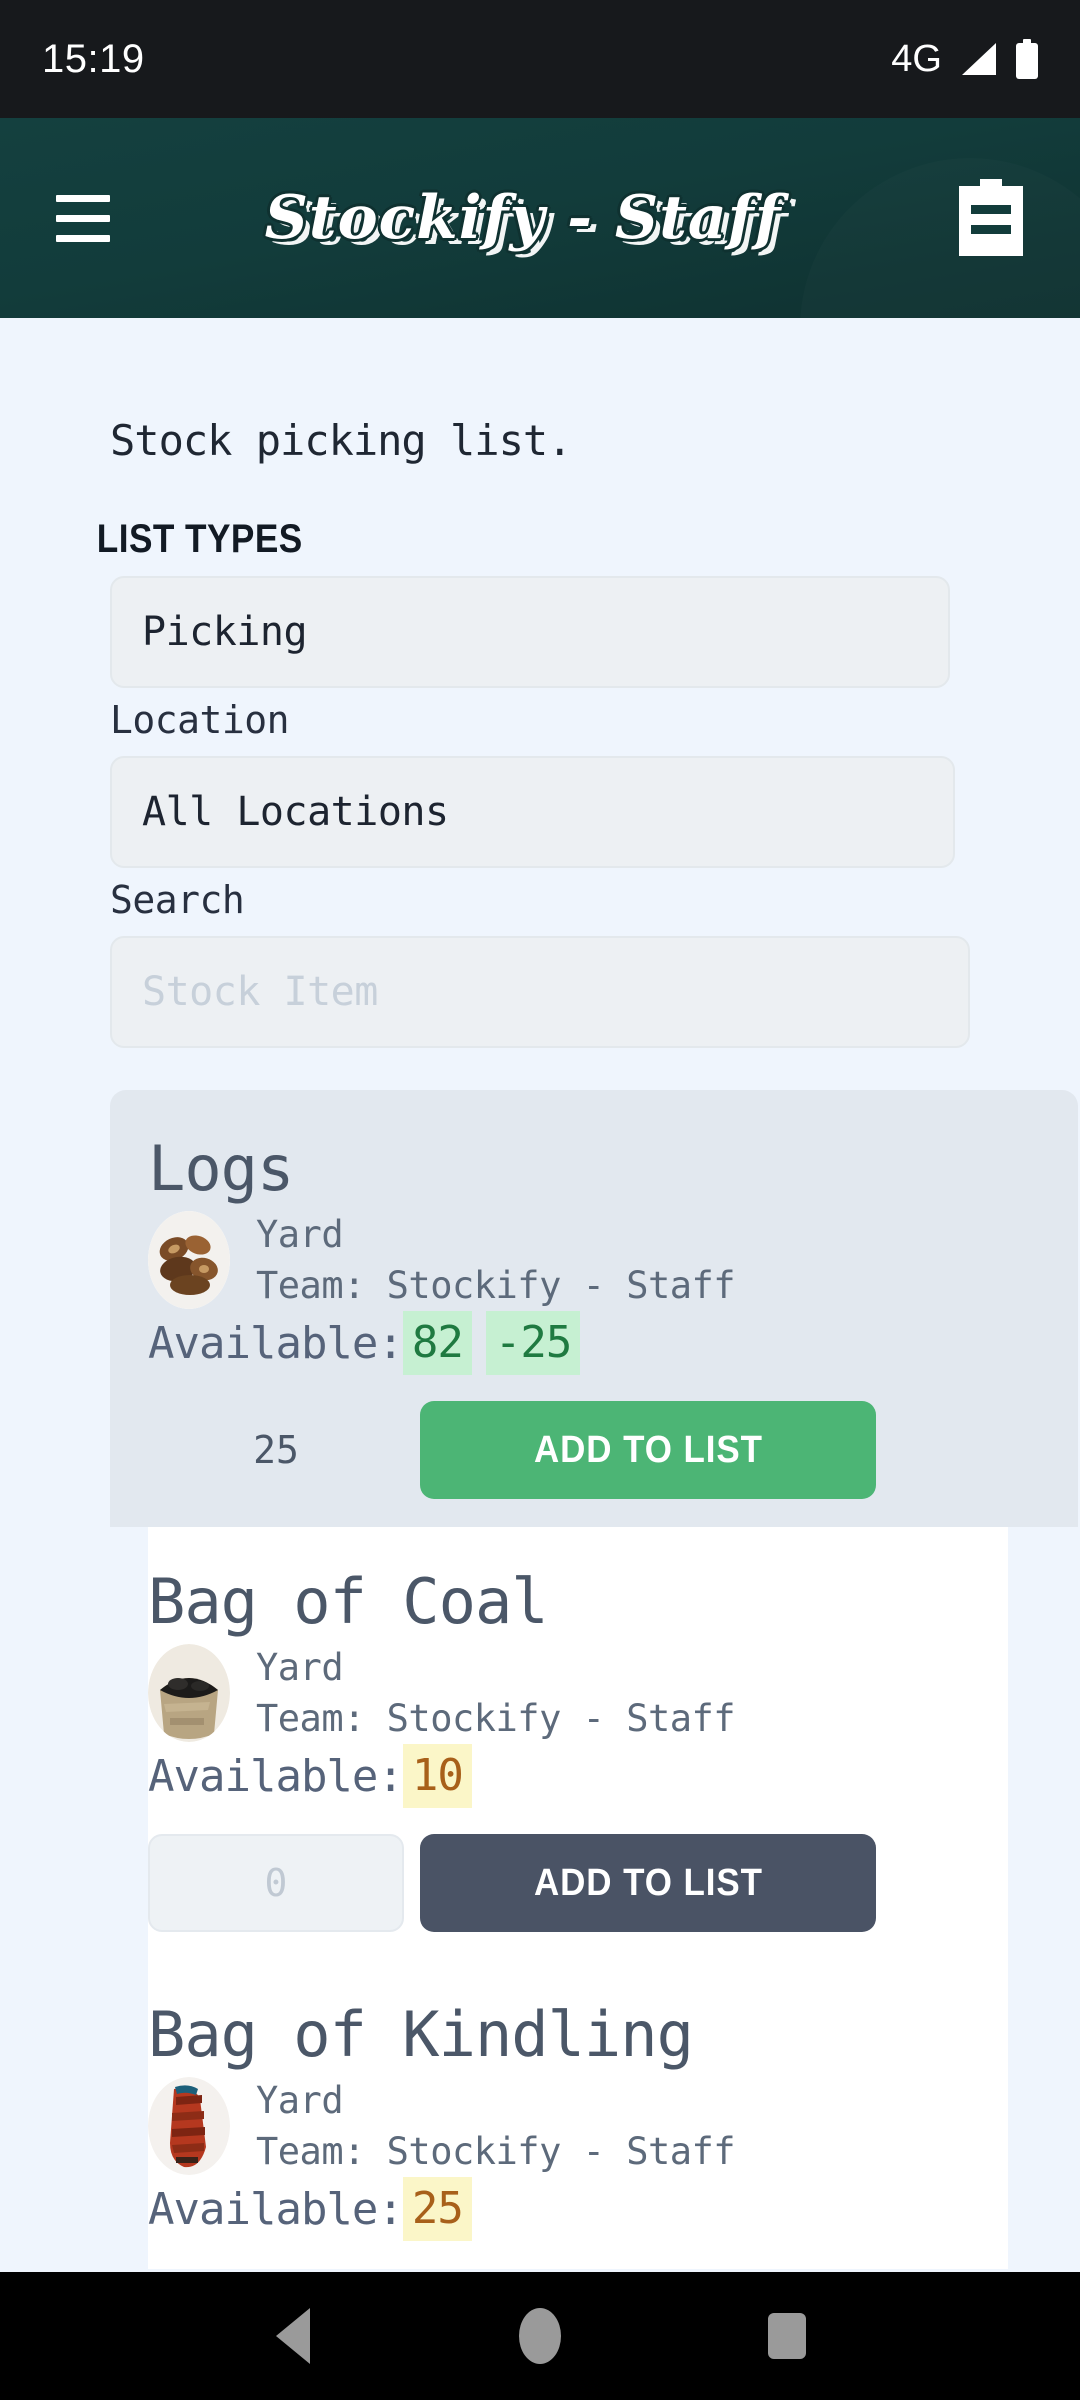 The image size is (1080, 2400). Describe the element at coordinates (189, 1693) in the screenshot. I see `coal-photo` at that location.